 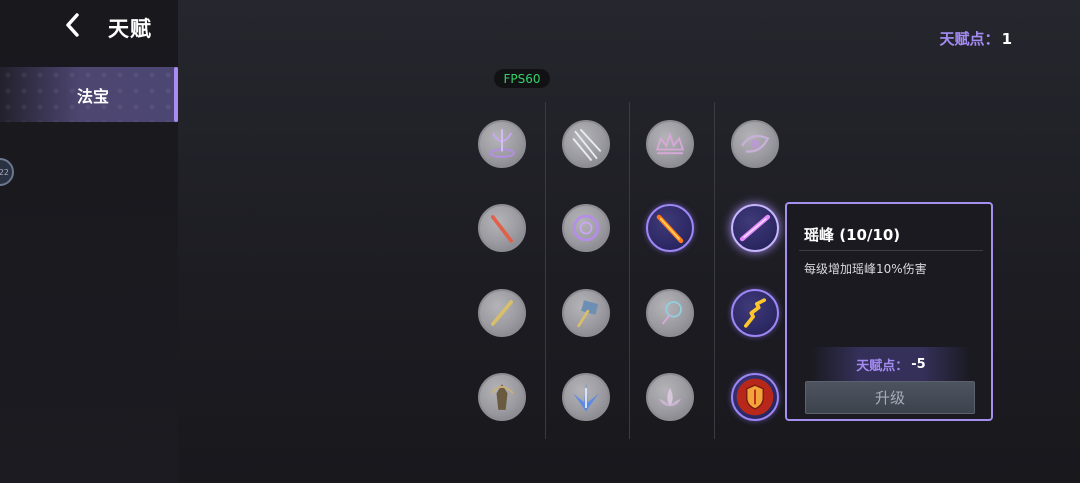 I want to click on tab-active-indicator, so click(x=176, y=94).